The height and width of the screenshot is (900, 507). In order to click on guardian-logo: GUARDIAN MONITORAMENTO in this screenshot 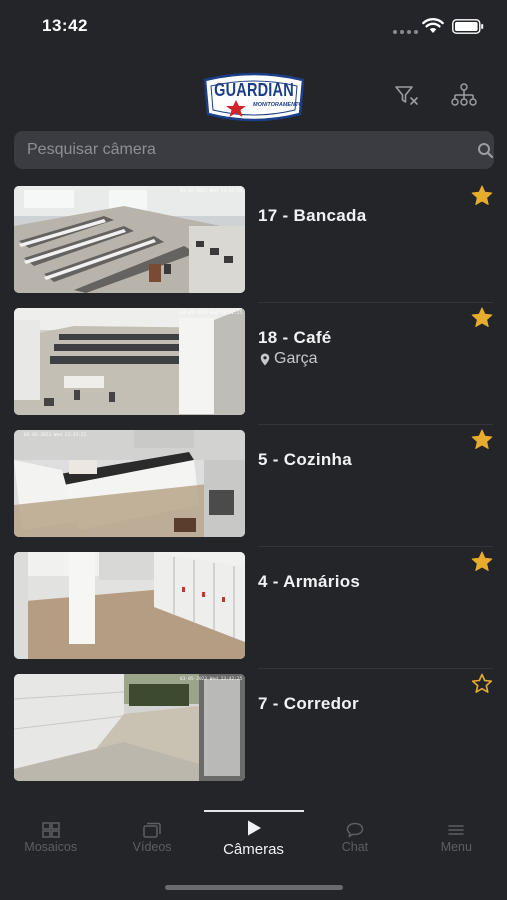, I will do `click(254, 94)`.